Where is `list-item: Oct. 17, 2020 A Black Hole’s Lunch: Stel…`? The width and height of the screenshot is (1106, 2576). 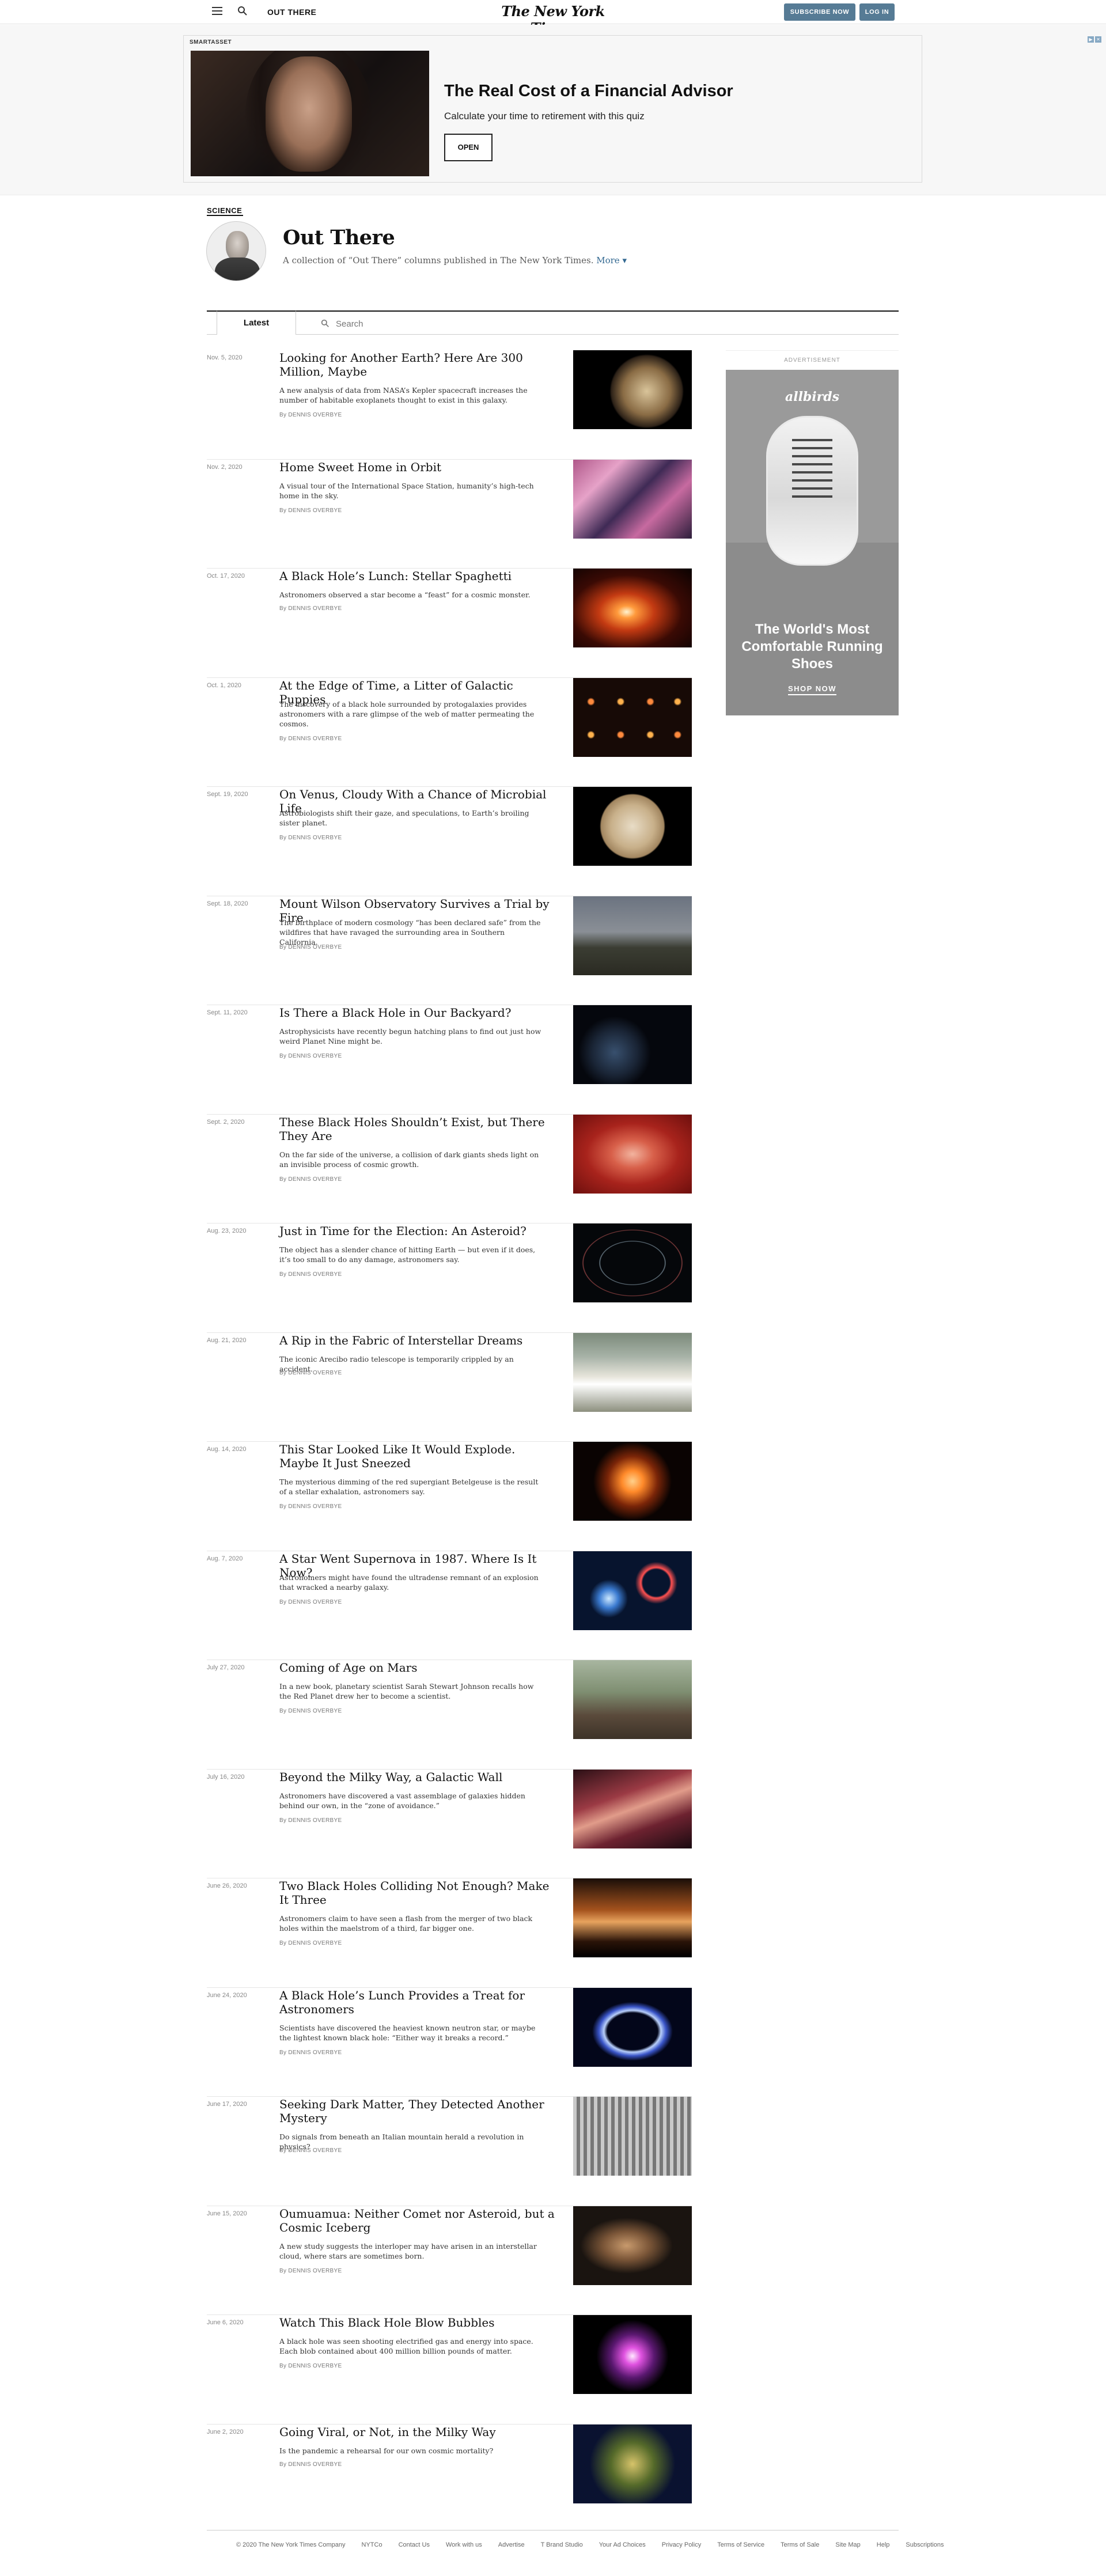
list-item: Oct. 17, 2020 A Black Hole’s Lunch: Stel… is located at coordinates (449, 623).